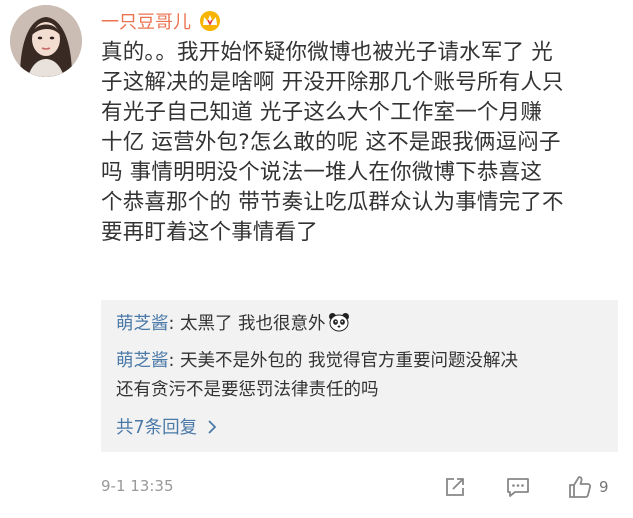 Image resolution: width=633 pixels, height=518 pixels. Describe the element at coordinates (604, 487) in the screenshot. I see `like-count: 9` at that location.